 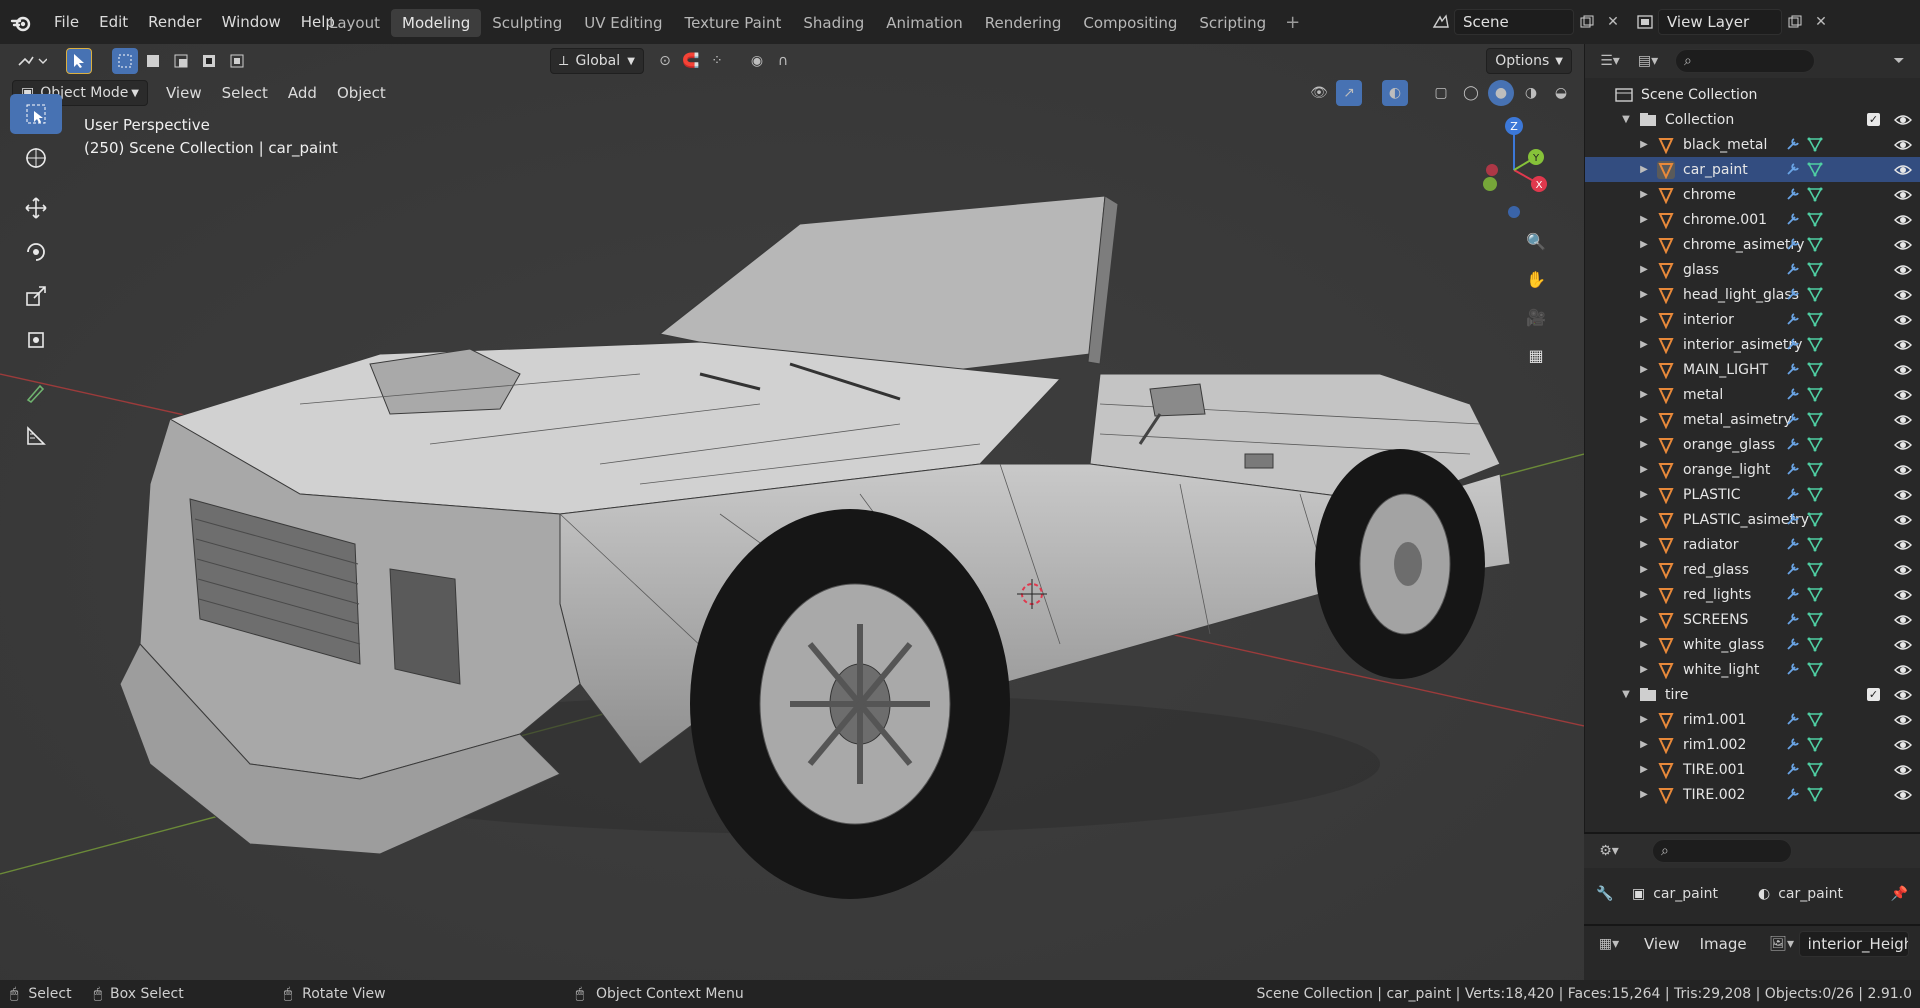 I want to click on select-box-tool-icon, so click(x=36, y=114).